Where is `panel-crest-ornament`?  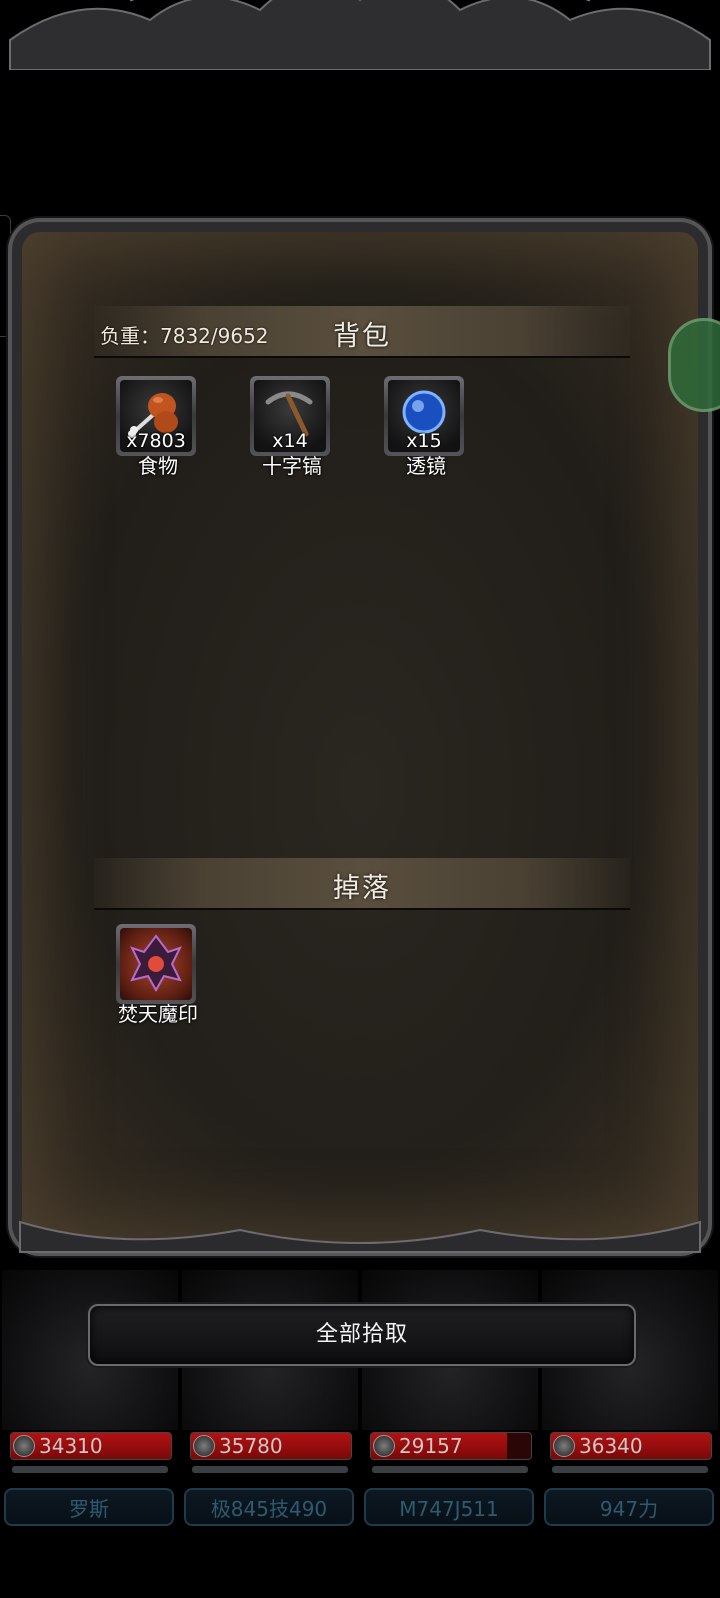 panel-crest-ornament is located at coordinates (360, 35).